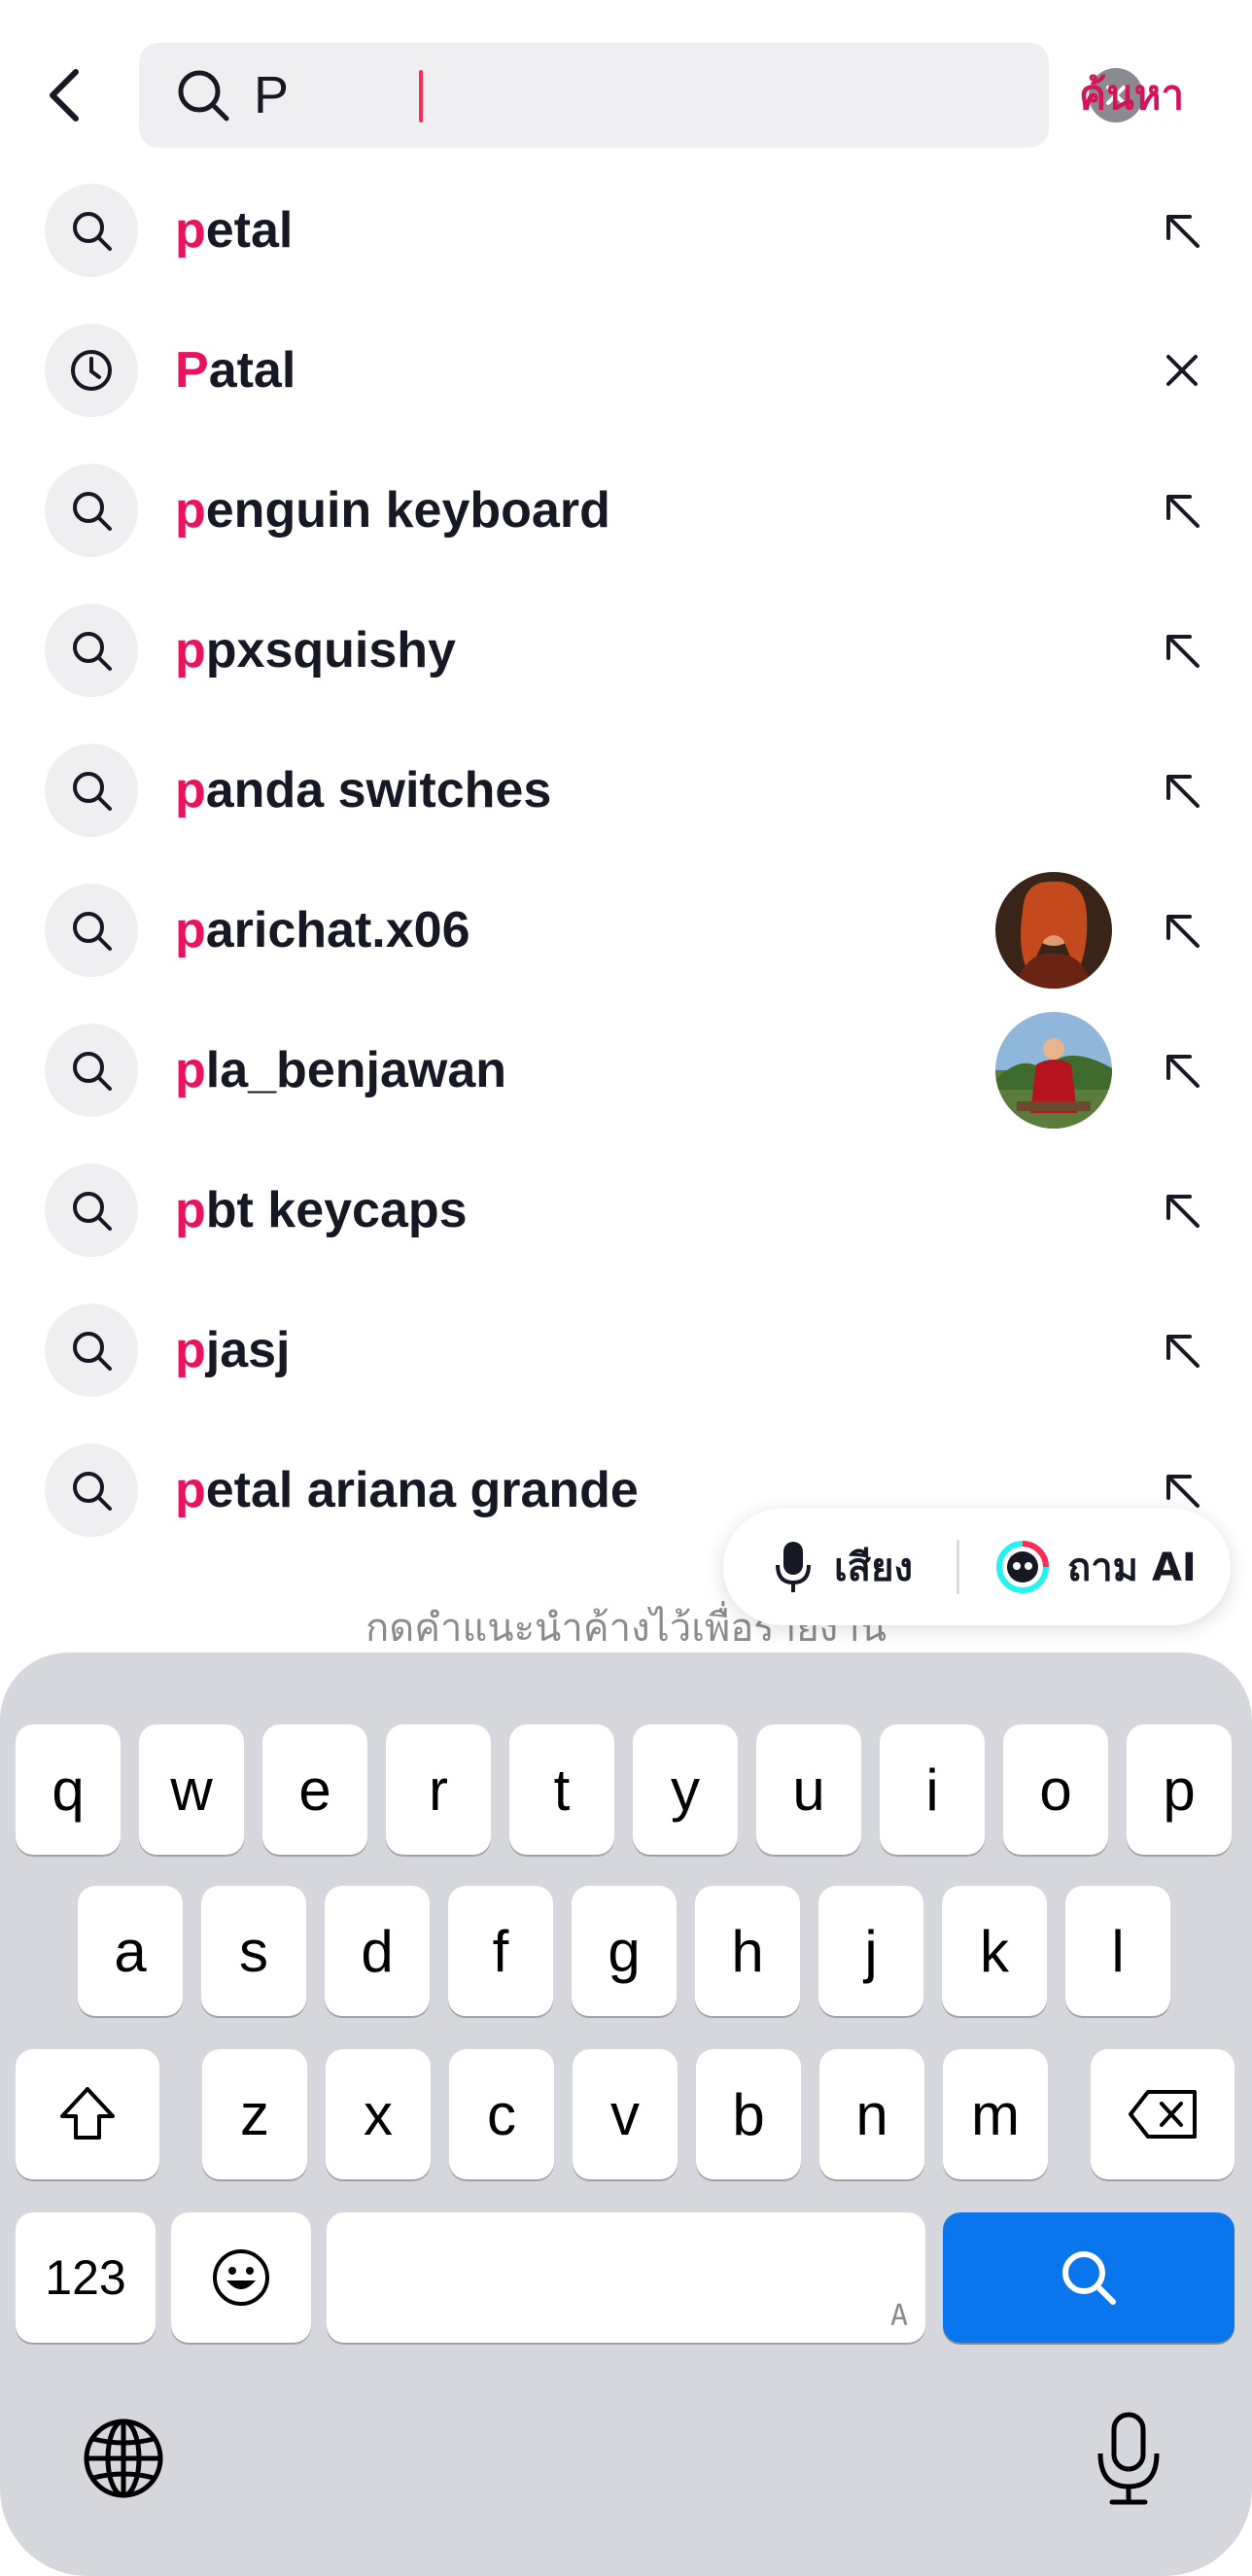 This screenshot has width=1252, height=2576. What do you see at coordinates (1131, 95) in the screenshot?
I see `search-submit-button: ค้นหา` at bounding box center [1131, 95].